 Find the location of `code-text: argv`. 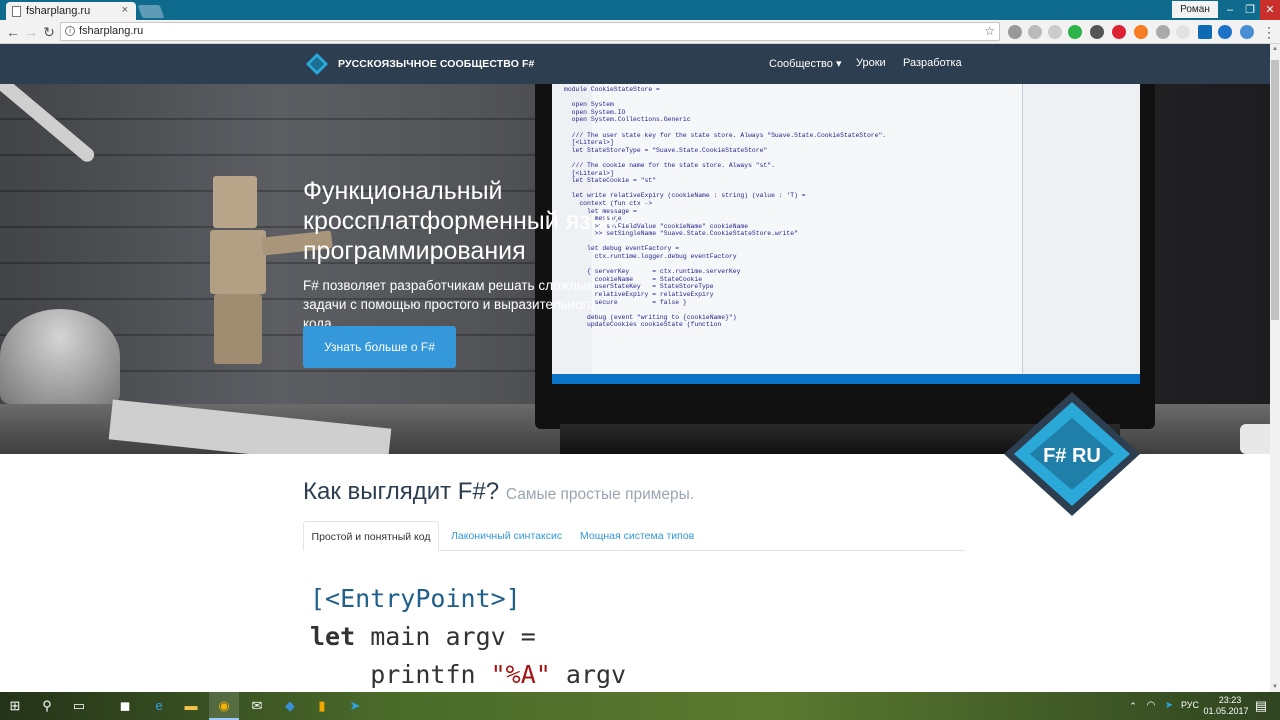

code-text: argv is located at coordinates (588, 674).